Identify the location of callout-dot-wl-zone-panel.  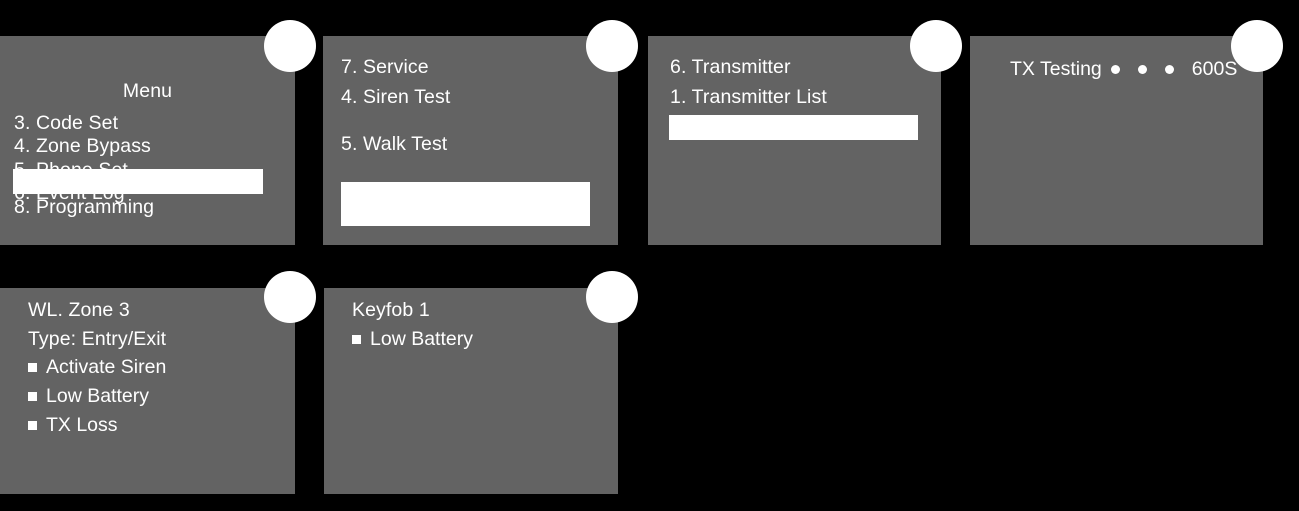
(290, 297).